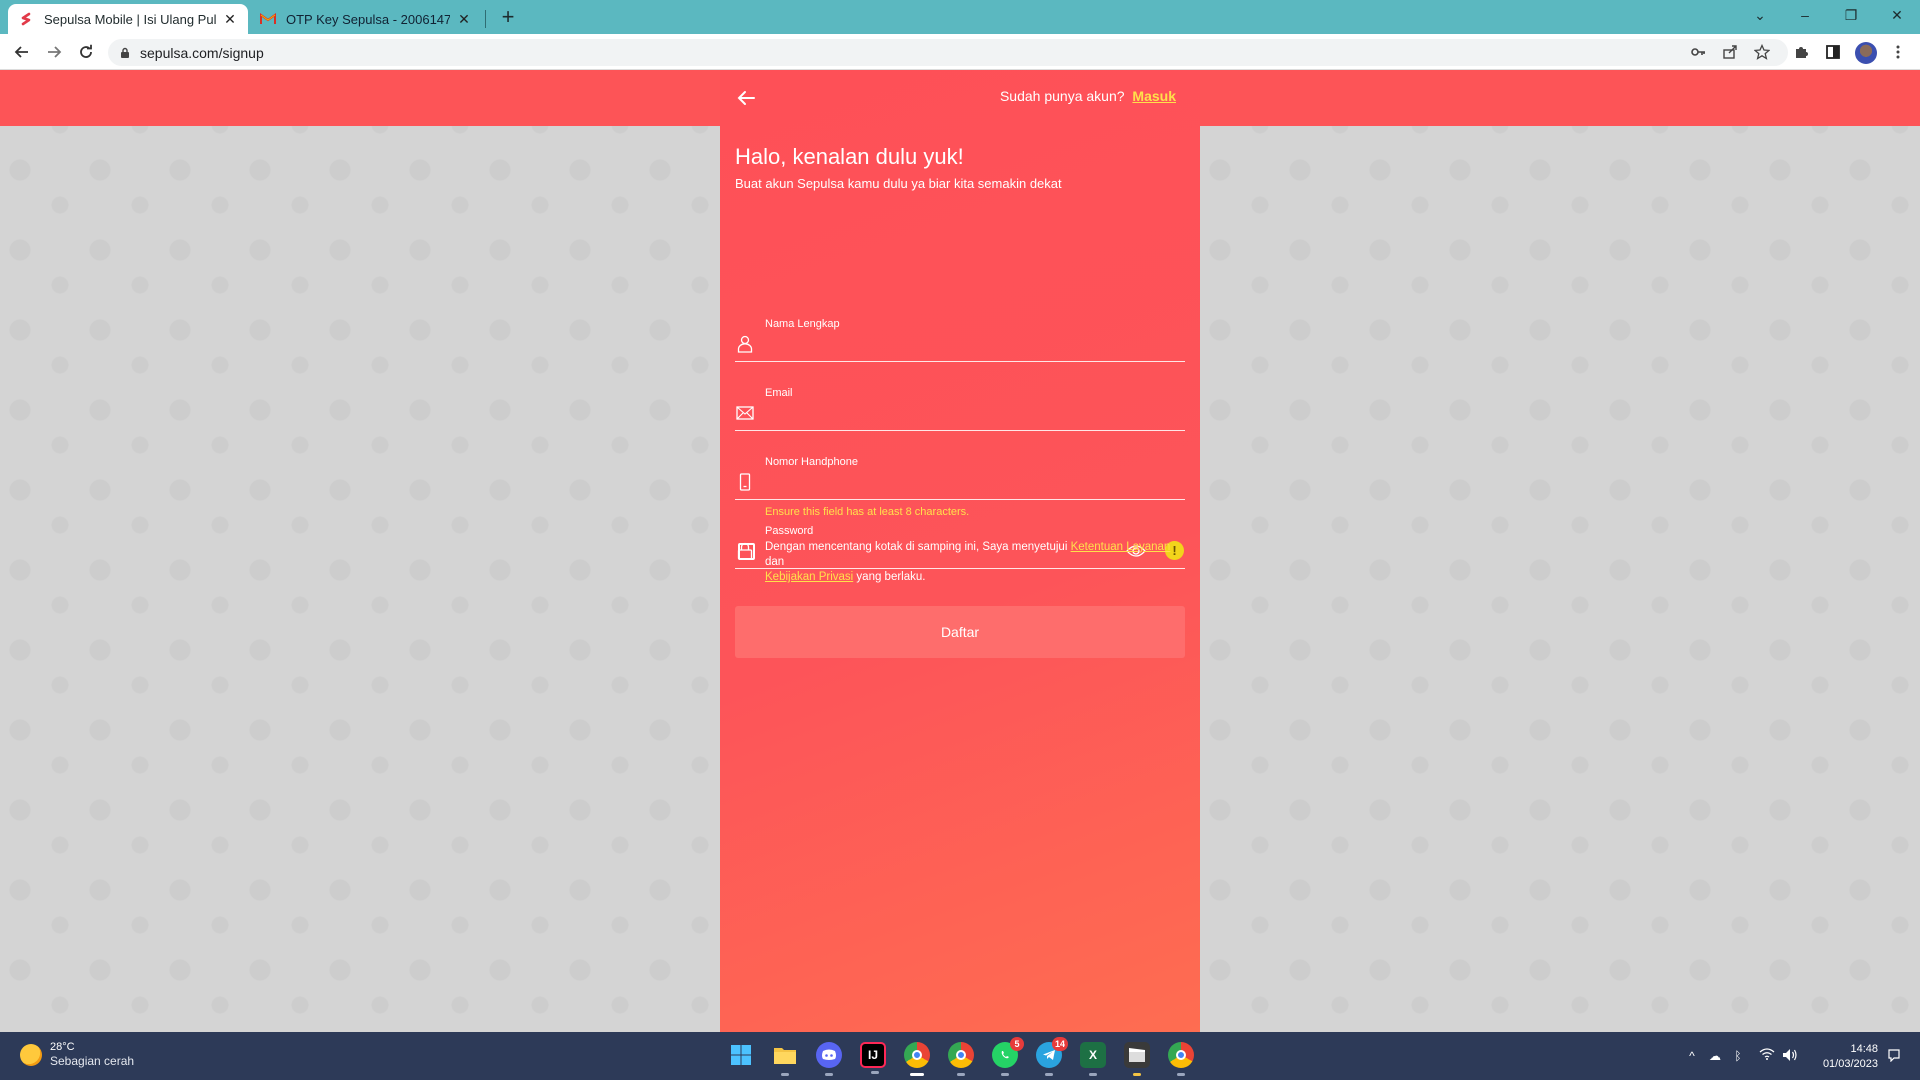 This screenshot has height=1080, width=1920. I want to click on browser-toolbar: sepulsa.com/signup, so click(960, 52).